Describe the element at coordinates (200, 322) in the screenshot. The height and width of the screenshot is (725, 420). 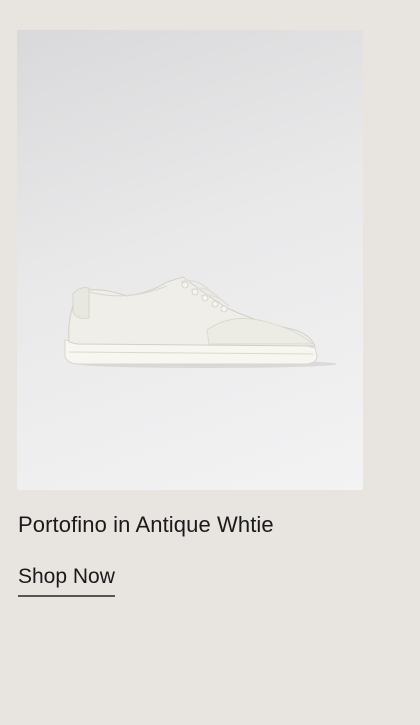
I see `sneaker-illustration` at that location.